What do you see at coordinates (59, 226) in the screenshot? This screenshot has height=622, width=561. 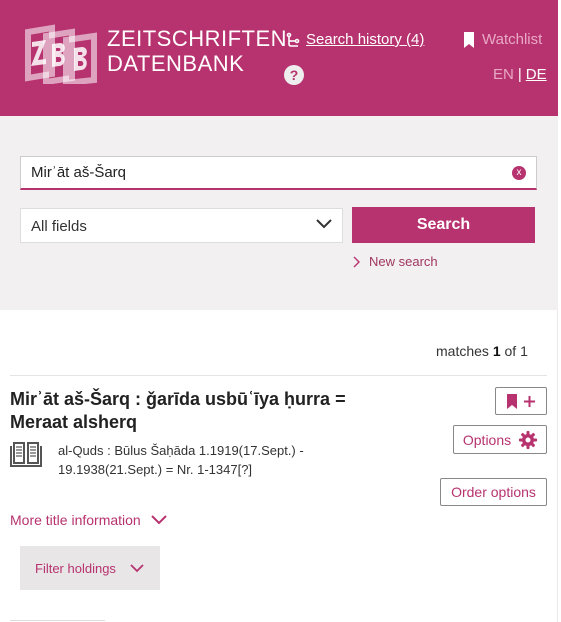 I see `search-field-value: All fields` at bounding box center [59, 226].